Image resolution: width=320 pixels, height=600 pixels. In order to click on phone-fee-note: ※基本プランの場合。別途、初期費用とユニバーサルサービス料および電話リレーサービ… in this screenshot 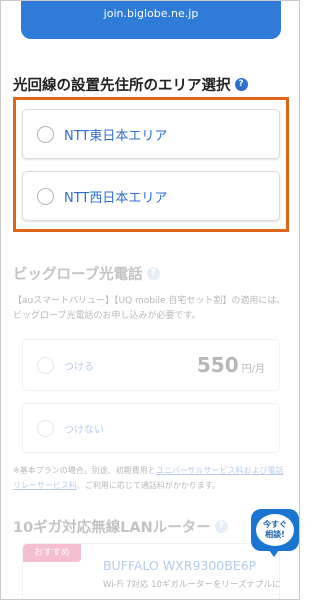, I will do `click(152, 478)`.